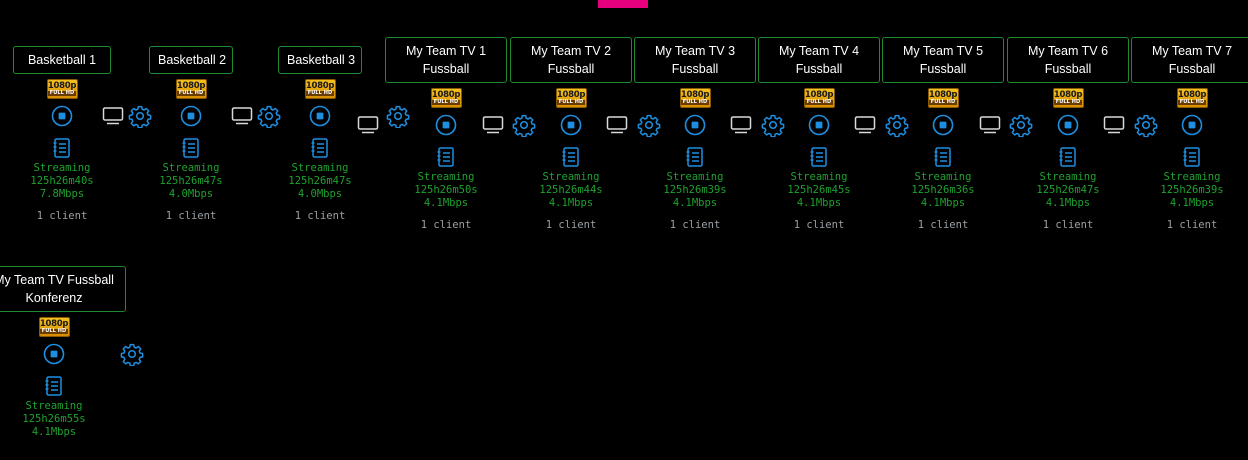 This screenshot has width=1248, height=460. I want to click on uptime-text: 125h26m40s, so click(62, 180).